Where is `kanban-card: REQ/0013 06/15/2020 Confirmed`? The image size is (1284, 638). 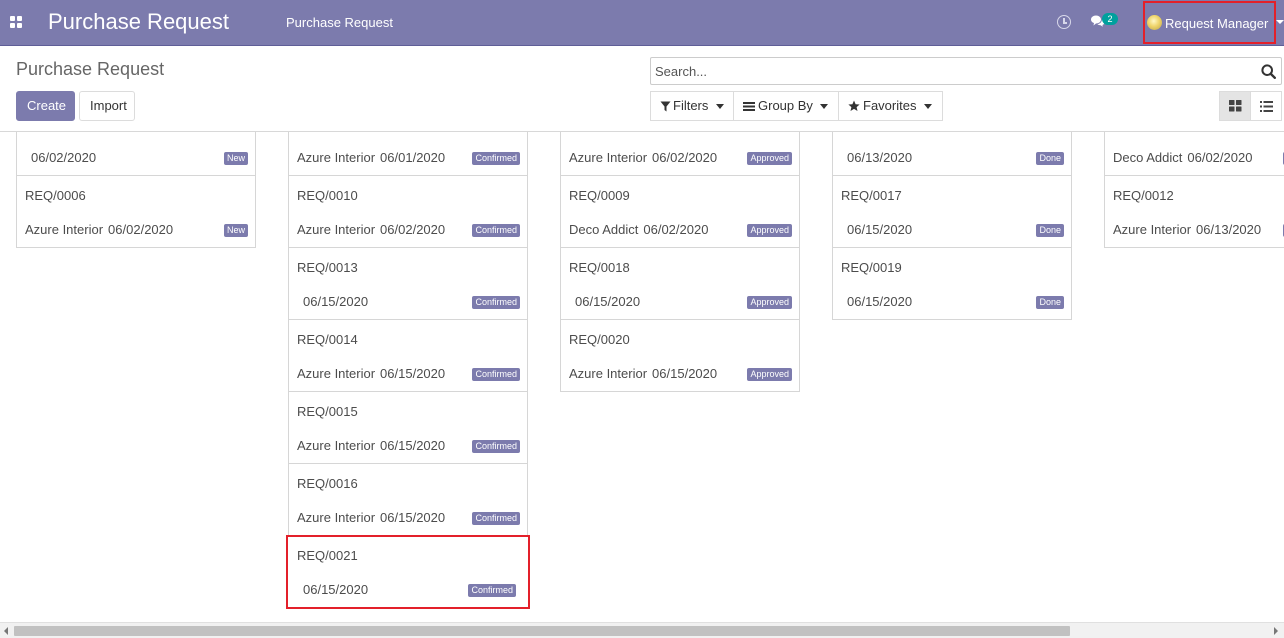 kanban-card: REQ/0013 06/15/2020 Confirmed is located at coordinates (408, 283).